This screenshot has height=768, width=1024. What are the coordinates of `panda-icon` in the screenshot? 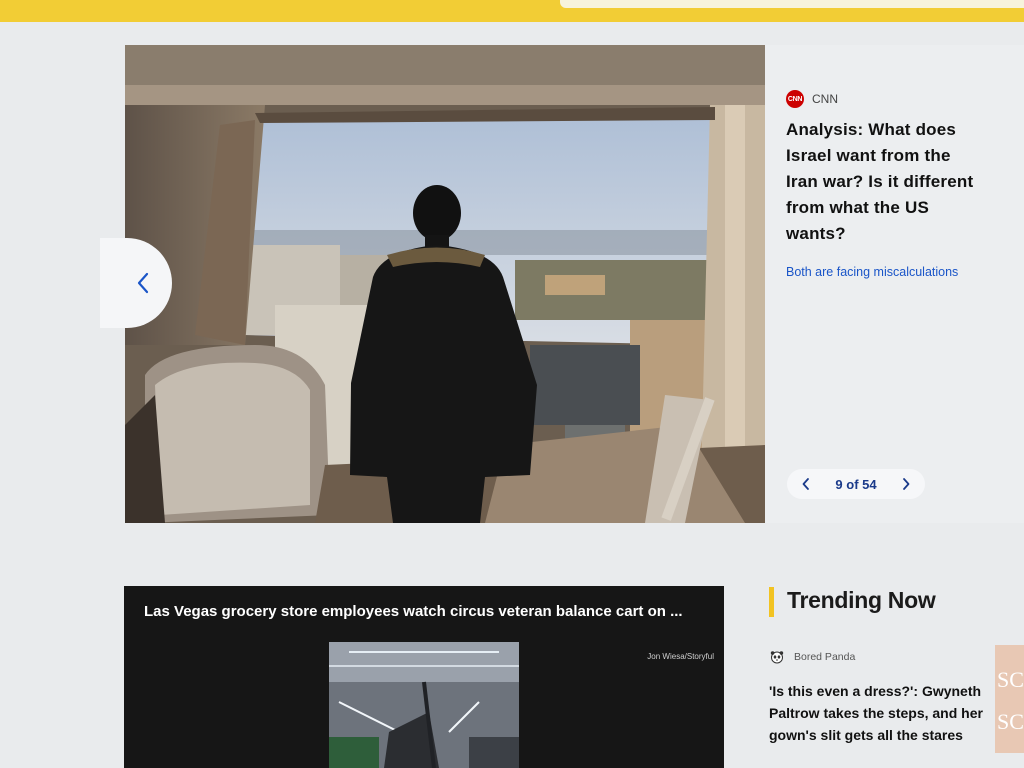 It's located at (777, 657).